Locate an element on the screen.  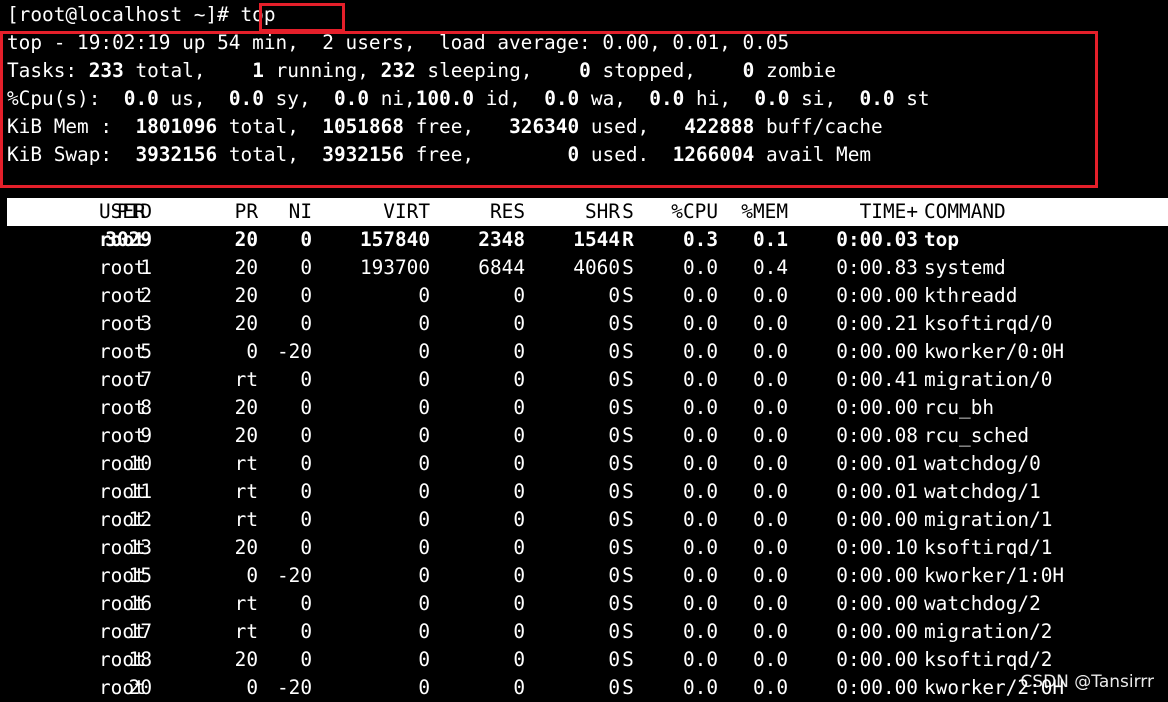
cell-shr: 1544 is located at coordinates (596, 239).